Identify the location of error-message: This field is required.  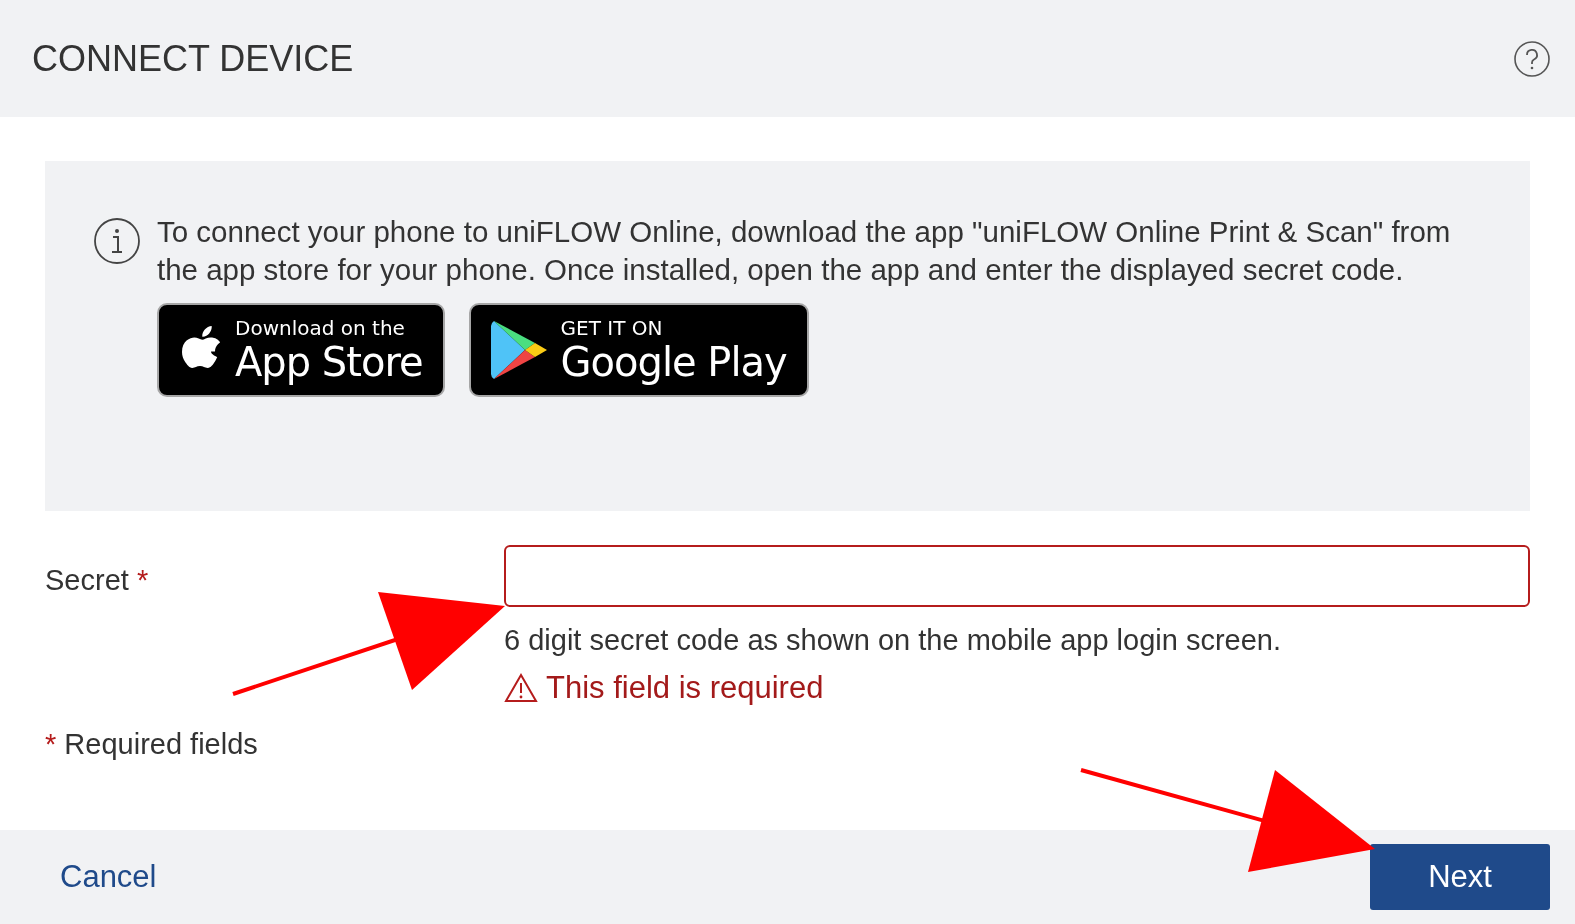
(685, 687).